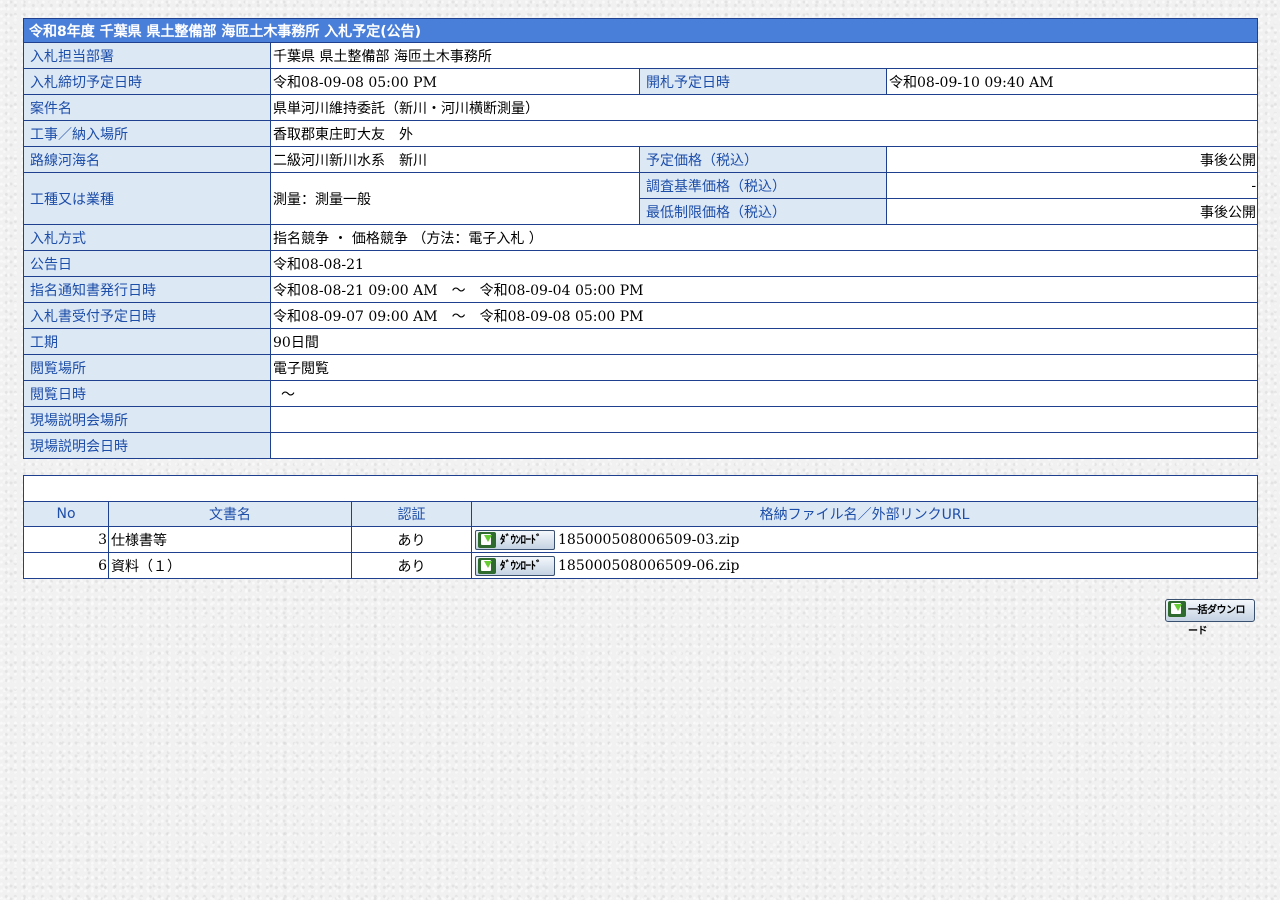 This screenshot has width=1280, height=900. I want to click on deadline-value: 令和08-09-08 05:00 PM, so click(455, 81).